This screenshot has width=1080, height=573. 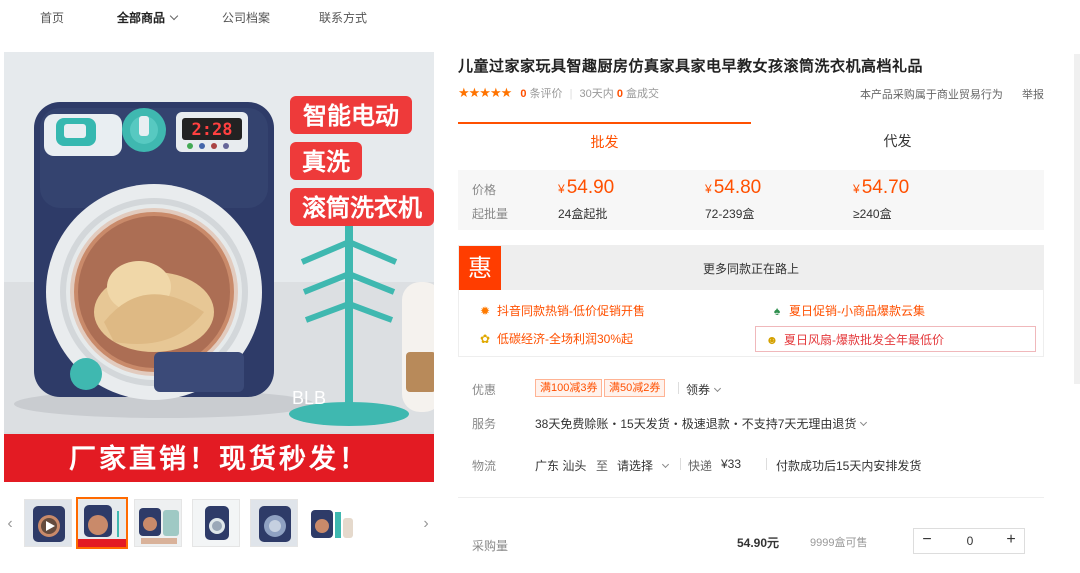 What do you see at coordinates (1033, 95) in the screenshot?
I see `report-link: 举报` at bounding box center [1033, 95].